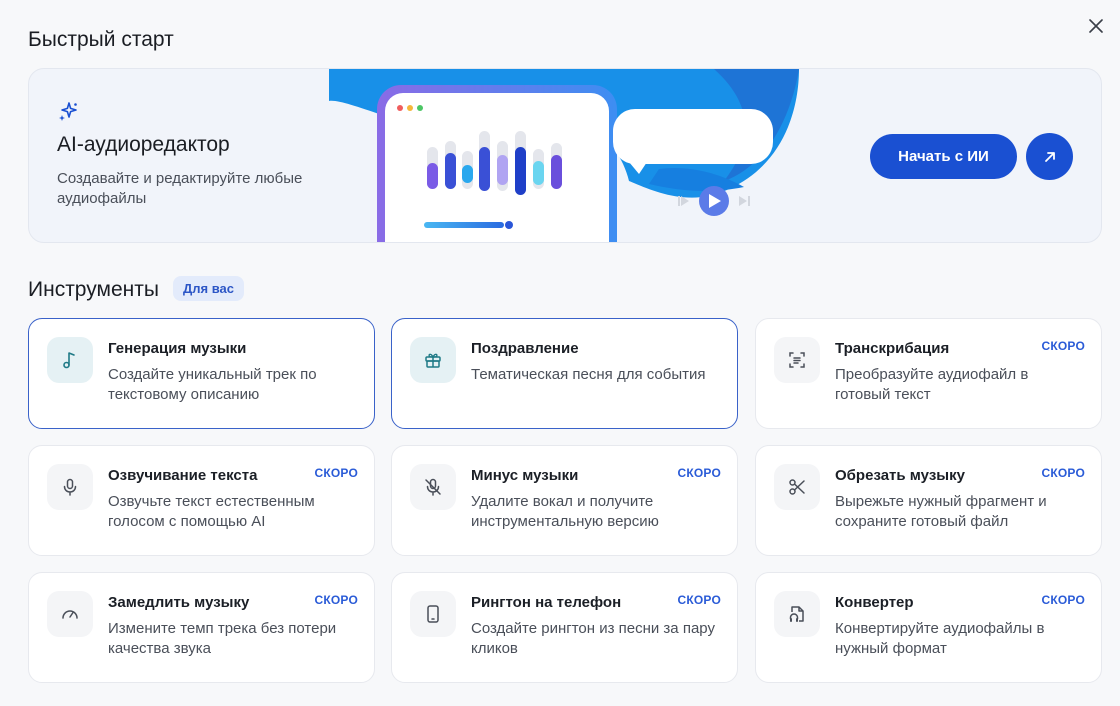 The width and height of the screenshot is (1120, 706). I want to click on card-title: Конвертер, so click(874, 602).